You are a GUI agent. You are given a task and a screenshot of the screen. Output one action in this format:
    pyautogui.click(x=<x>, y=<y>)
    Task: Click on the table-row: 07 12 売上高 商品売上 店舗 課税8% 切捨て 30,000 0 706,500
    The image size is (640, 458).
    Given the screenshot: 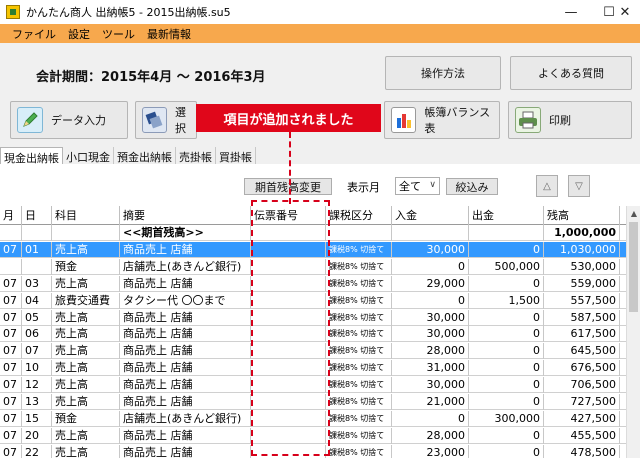 What is the action you would take?
    pyautogui.click(x=313, y=385)
    